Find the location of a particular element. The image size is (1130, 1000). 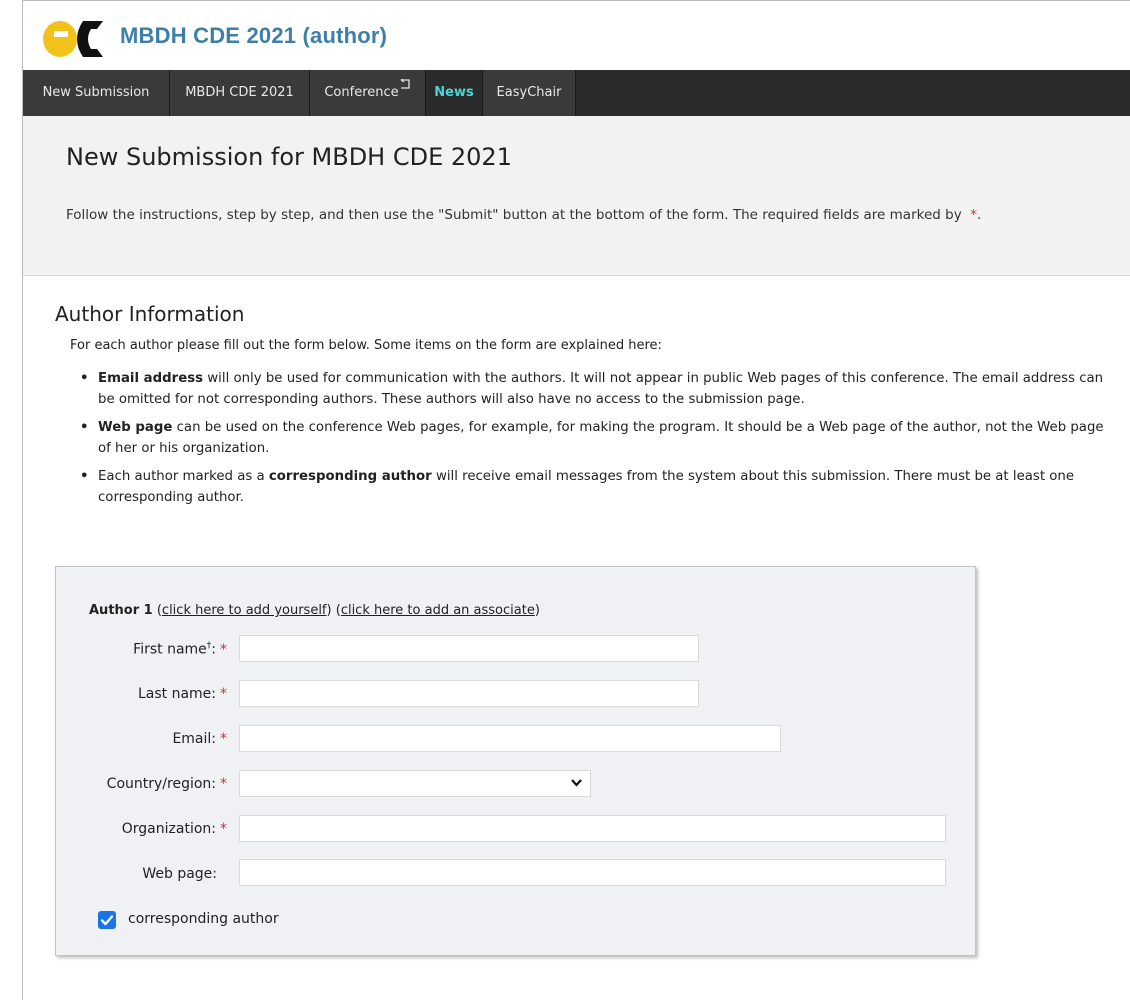

web-page-label-text: Web page: is located at coordinates (179, 874).